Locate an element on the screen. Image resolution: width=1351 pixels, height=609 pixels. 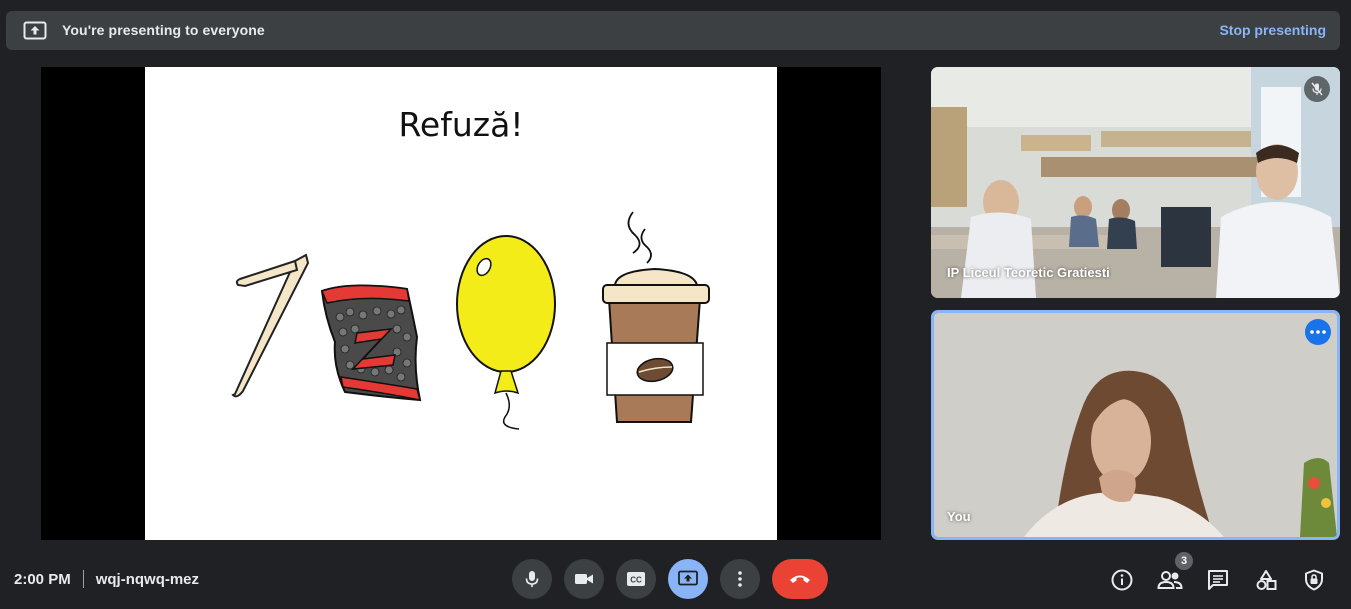
present-now-button is located at coordinates (688, 579).